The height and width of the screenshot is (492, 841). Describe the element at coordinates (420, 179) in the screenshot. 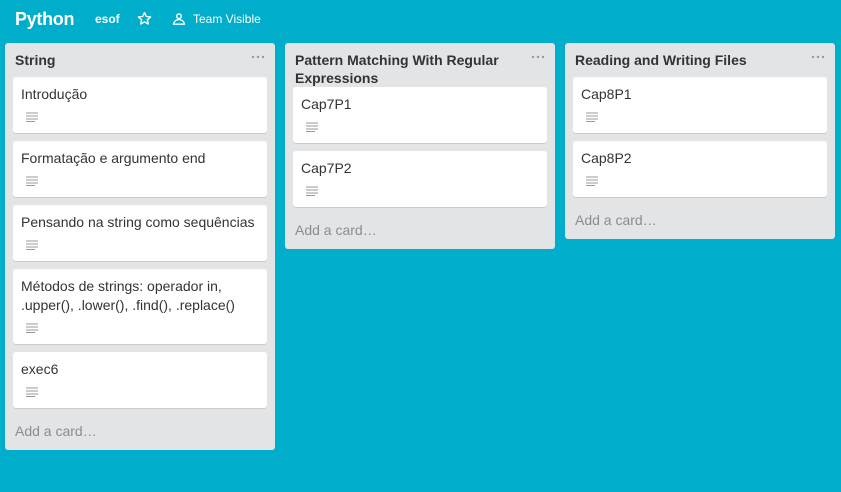

I see `card: Cap7P2` at that location.